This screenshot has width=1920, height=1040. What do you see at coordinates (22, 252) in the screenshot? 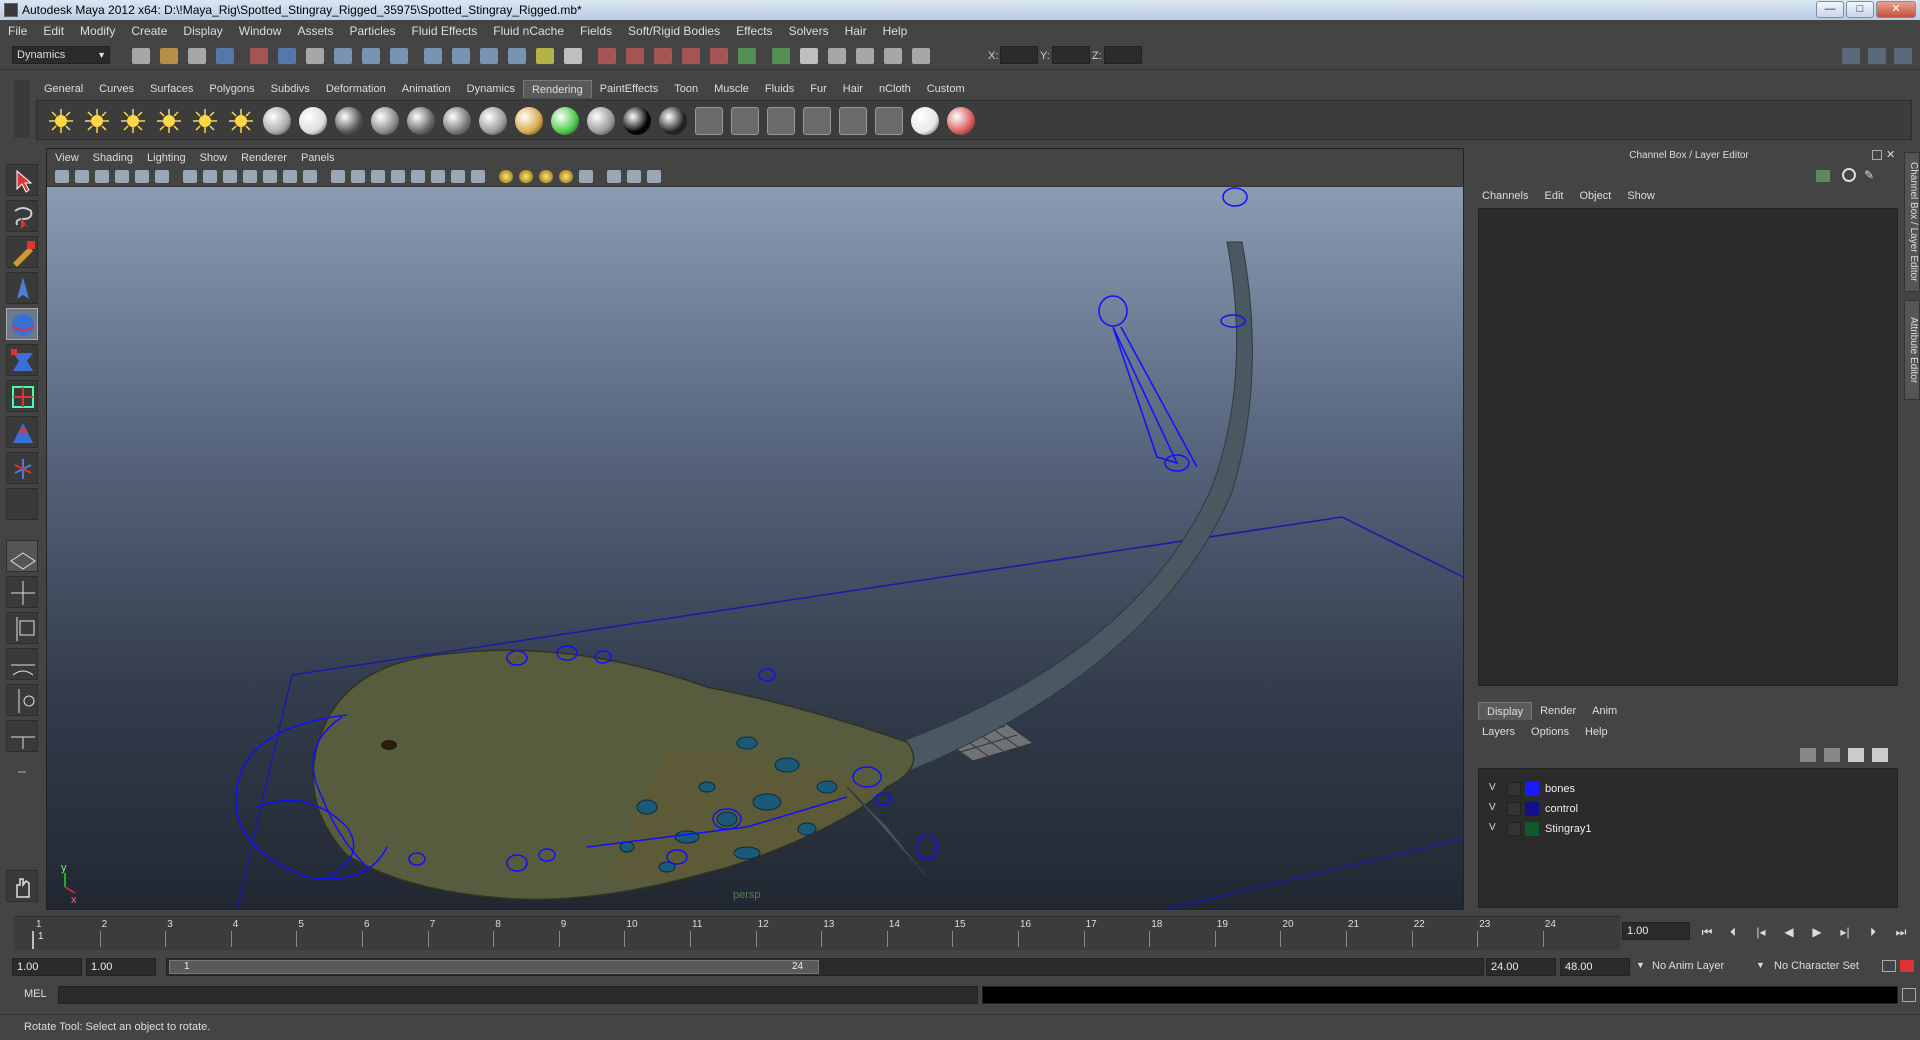
I see `paint-select-tool-icon` at bounding box center [22, 252].